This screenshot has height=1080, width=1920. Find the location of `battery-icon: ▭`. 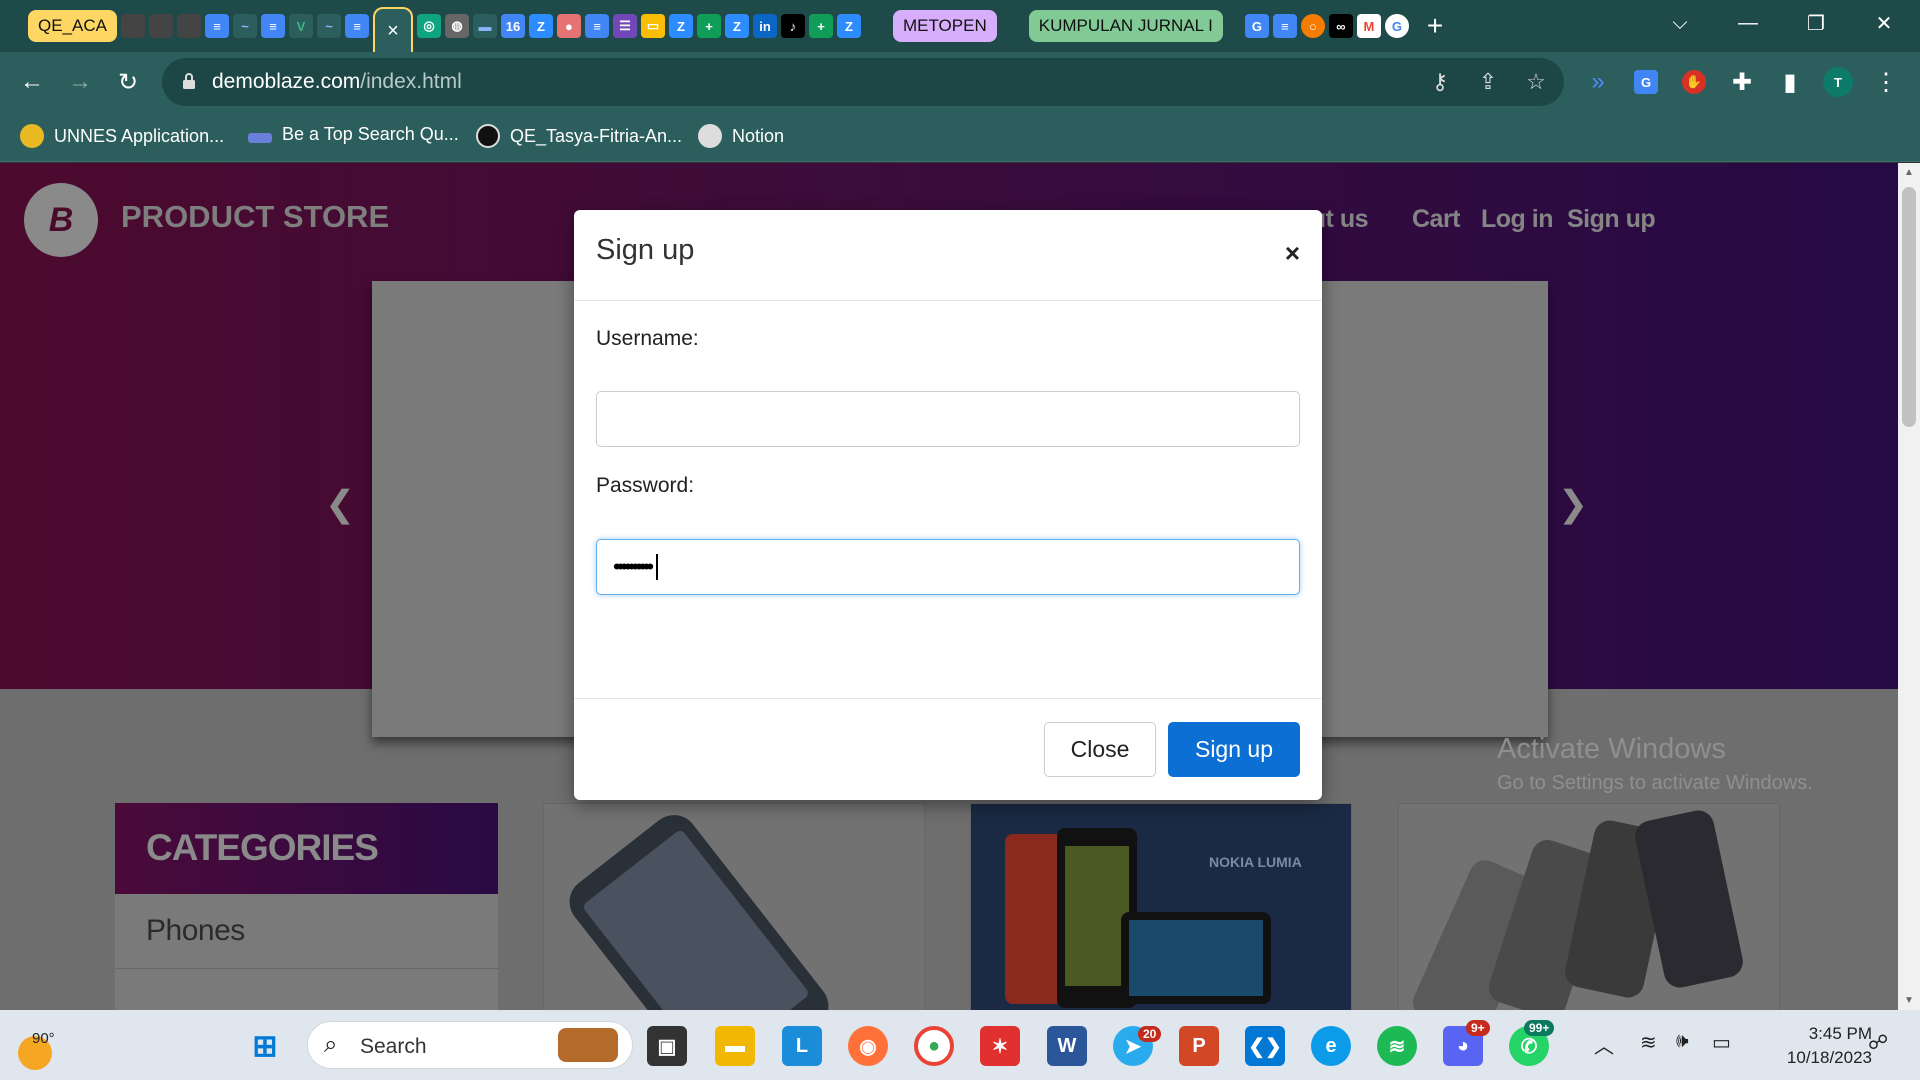

battery-icon: ▭ is located at coordinates (1721, 1042).